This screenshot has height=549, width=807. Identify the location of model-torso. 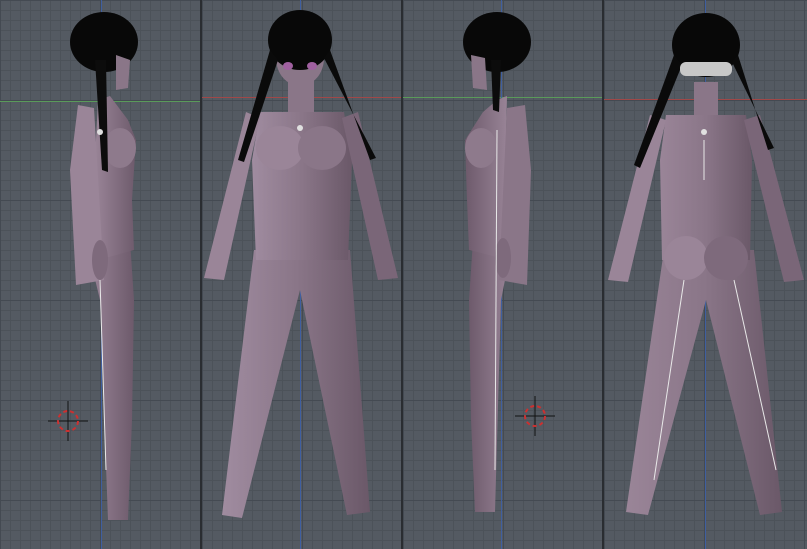
(706, 187).